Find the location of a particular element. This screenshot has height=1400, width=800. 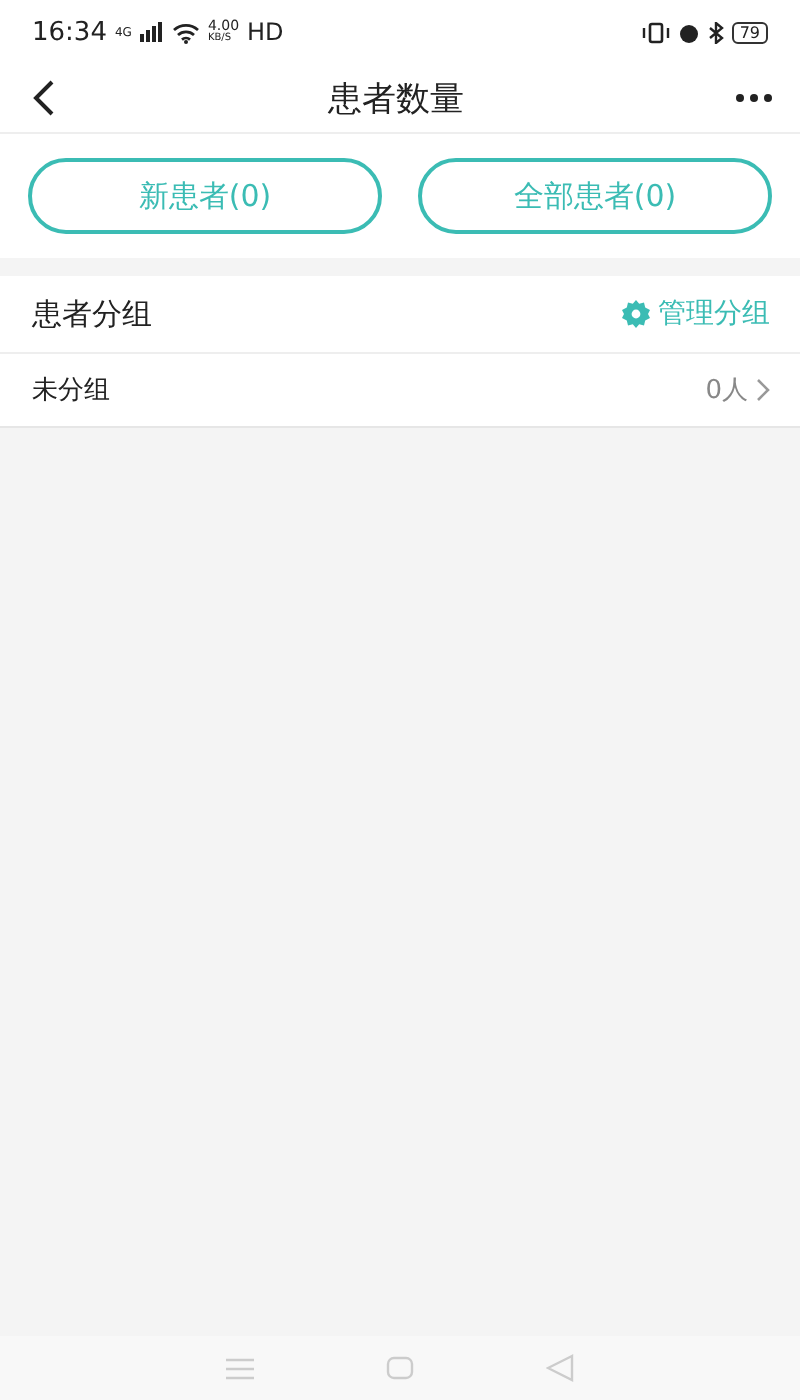

bluetooth-icon is located at coordinates (715, 32).